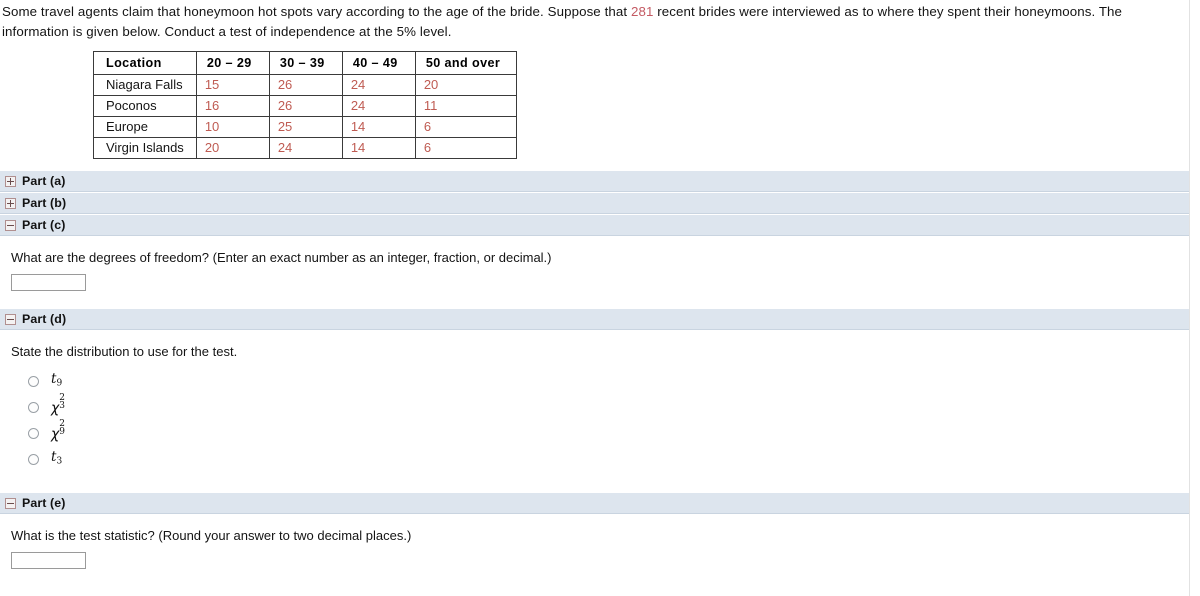  I want to click on cell-value: 16, so click(232, 106).